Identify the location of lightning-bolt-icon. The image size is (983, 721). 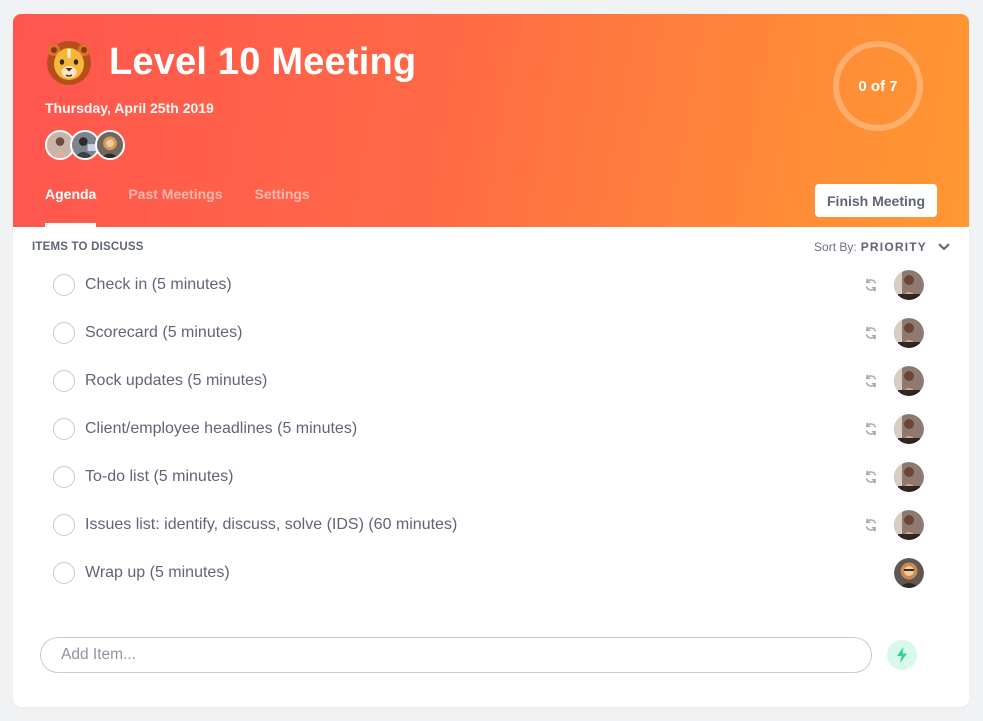
(902, 655).